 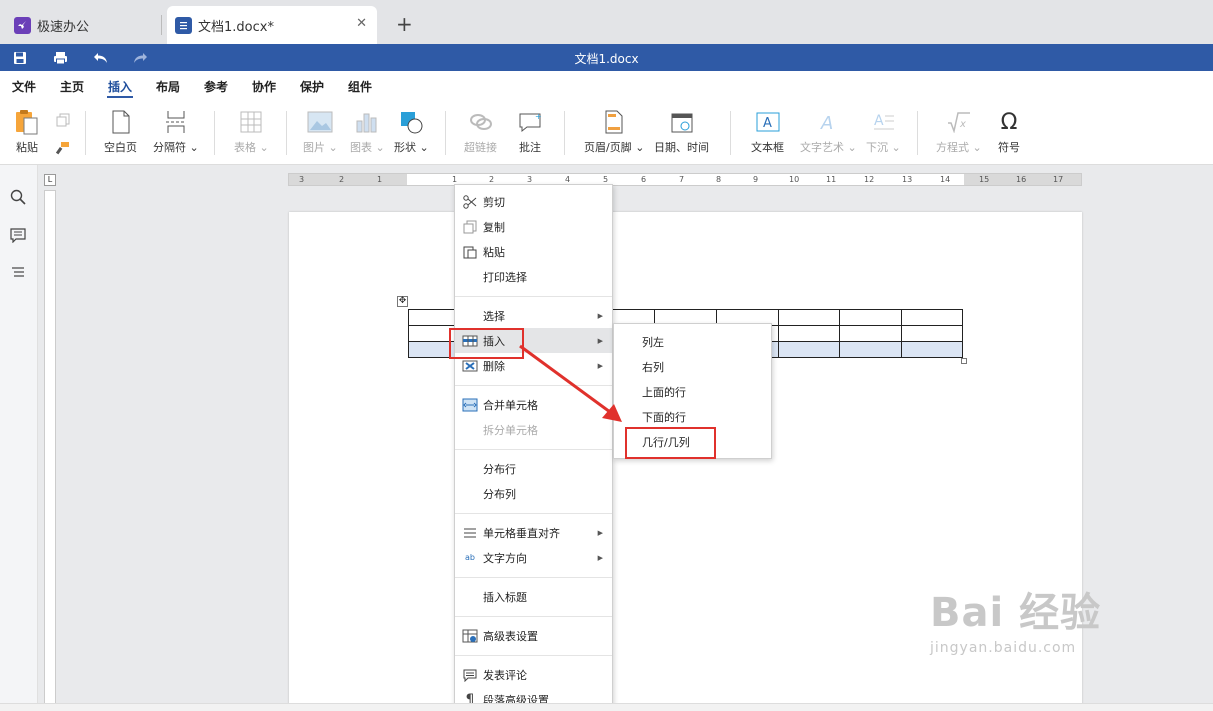 What do you see at coordinates (533, 493) in the screenshot?
I see `menu-item-distribute-cols: 分布列` at bounding box center [533, 493].